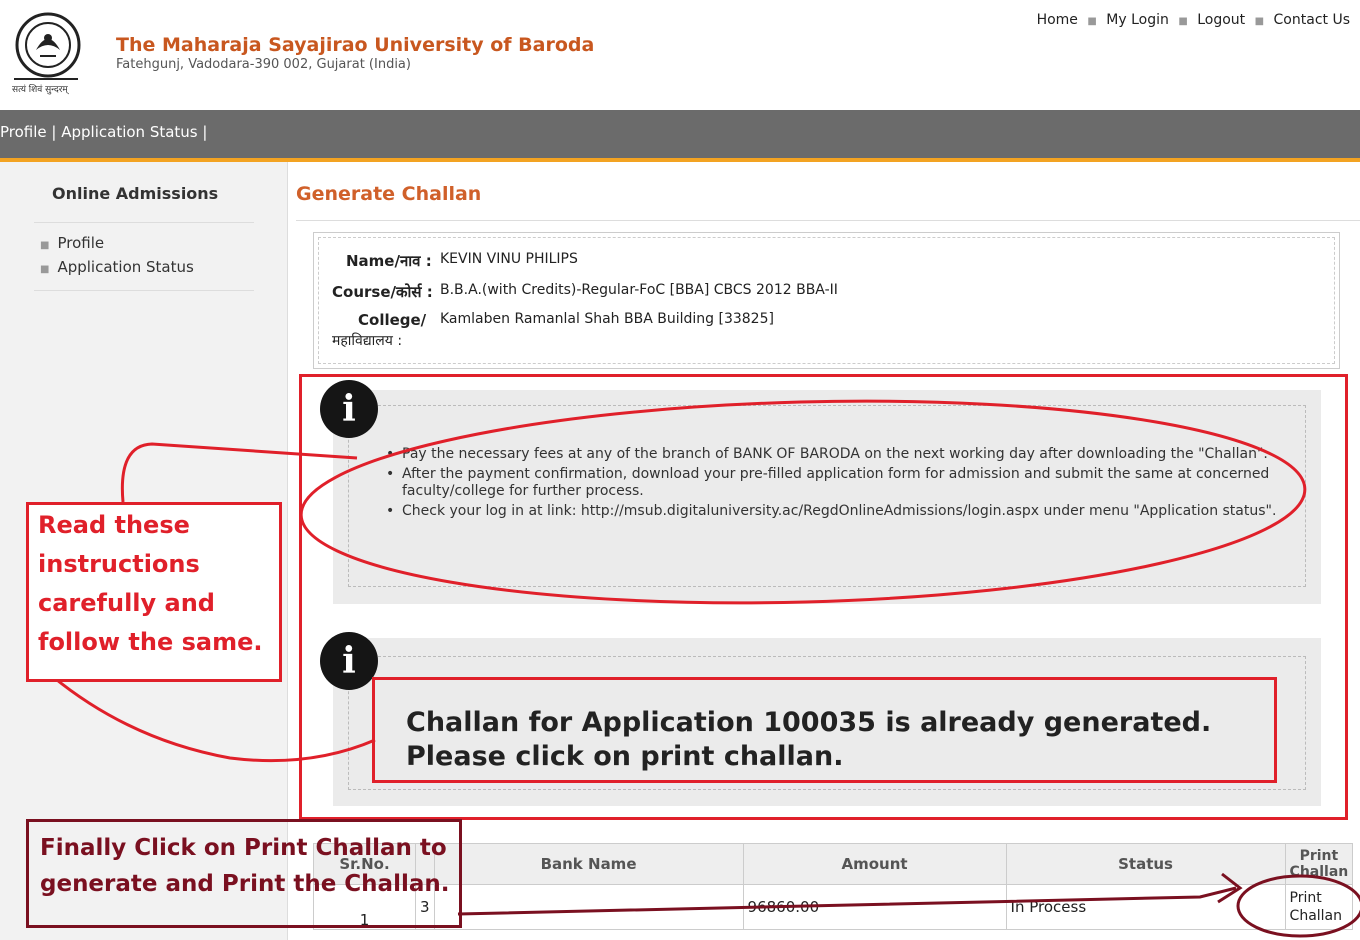 The image size is (1360, 940). I want to click on college-label-hindi: महाविद्यालय :, so click(367, 341).